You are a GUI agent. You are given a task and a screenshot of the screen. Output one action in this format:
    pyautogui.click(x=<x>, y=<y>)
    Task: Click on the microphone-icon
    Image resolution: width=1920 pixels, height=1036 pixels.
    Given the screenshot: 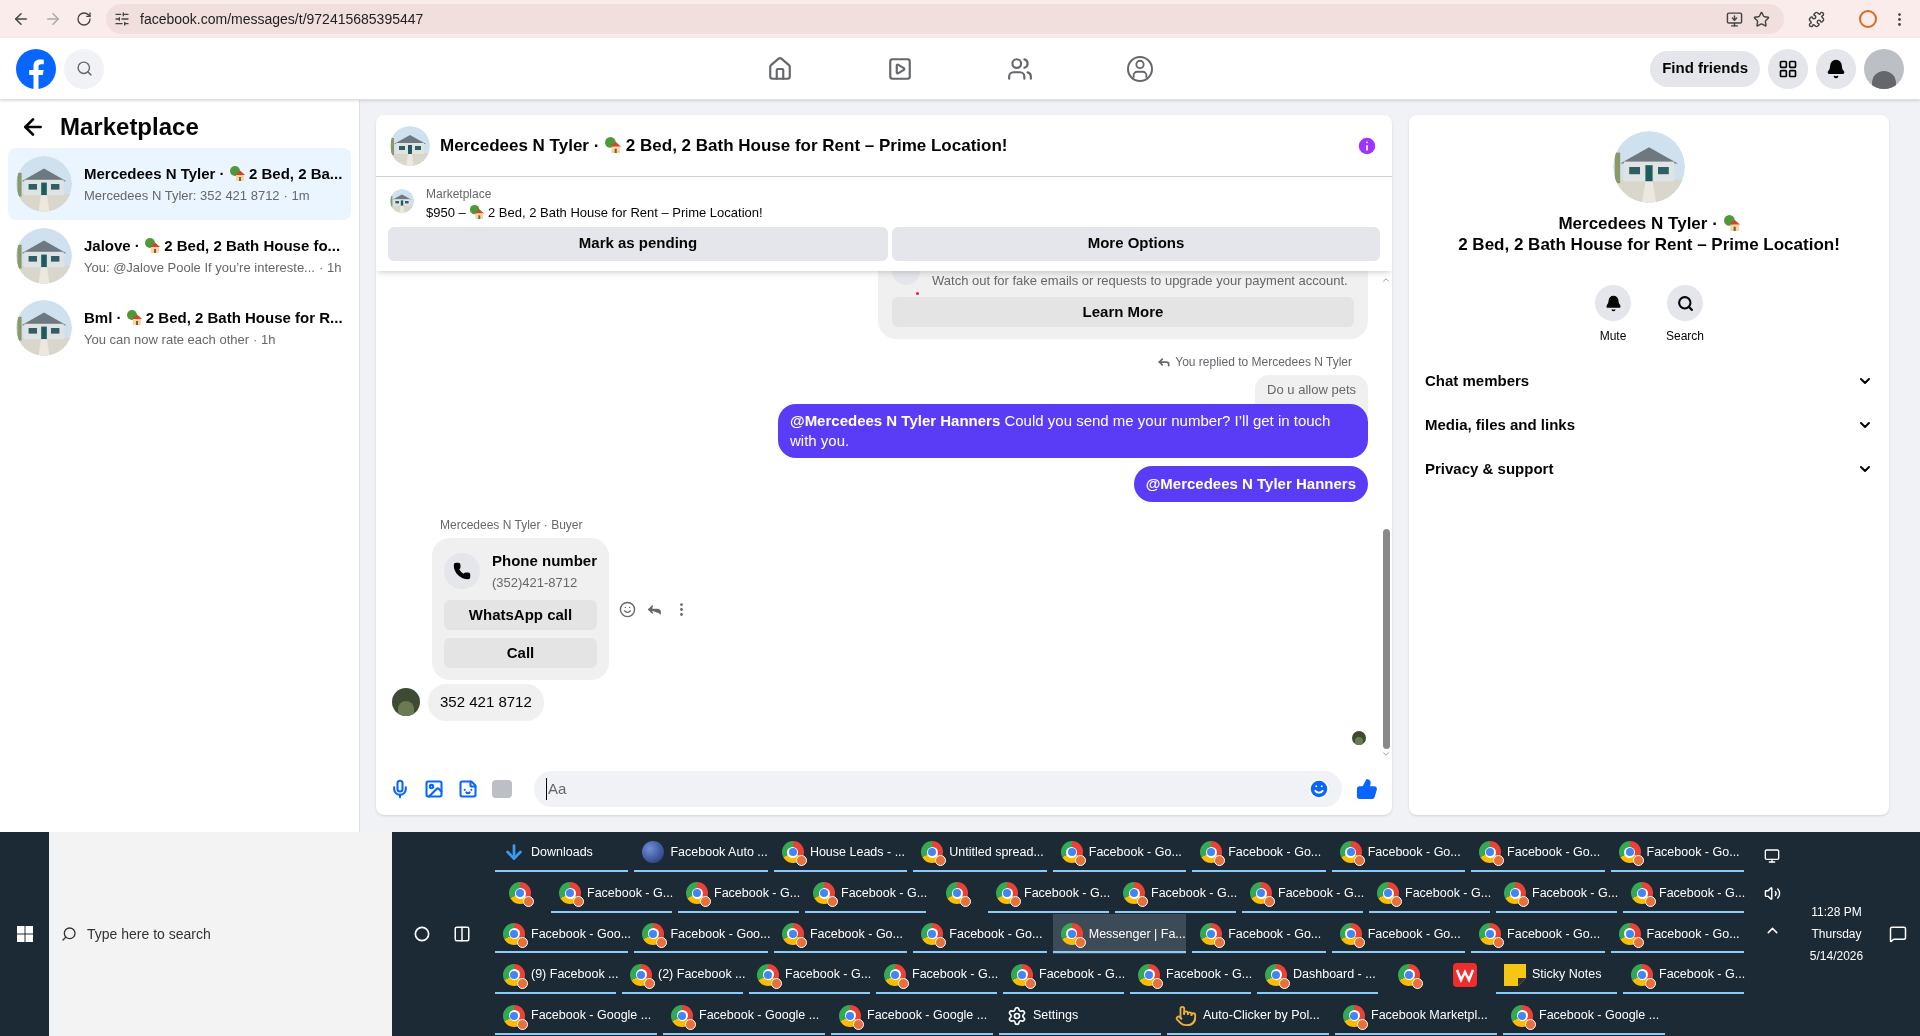 What is the action you would take?
    pyautogui.click(x=400, y=789)
    